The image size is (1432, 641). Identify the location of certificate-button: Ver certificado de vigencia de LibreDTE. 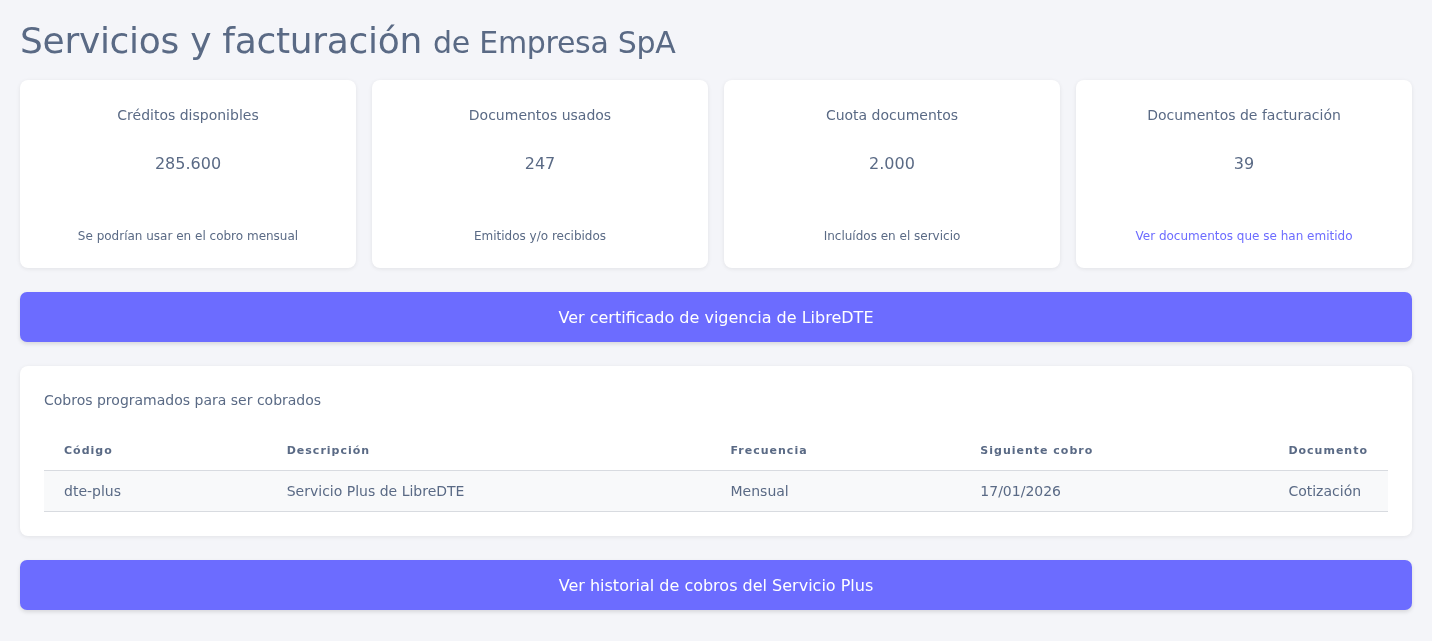
(716, 317).